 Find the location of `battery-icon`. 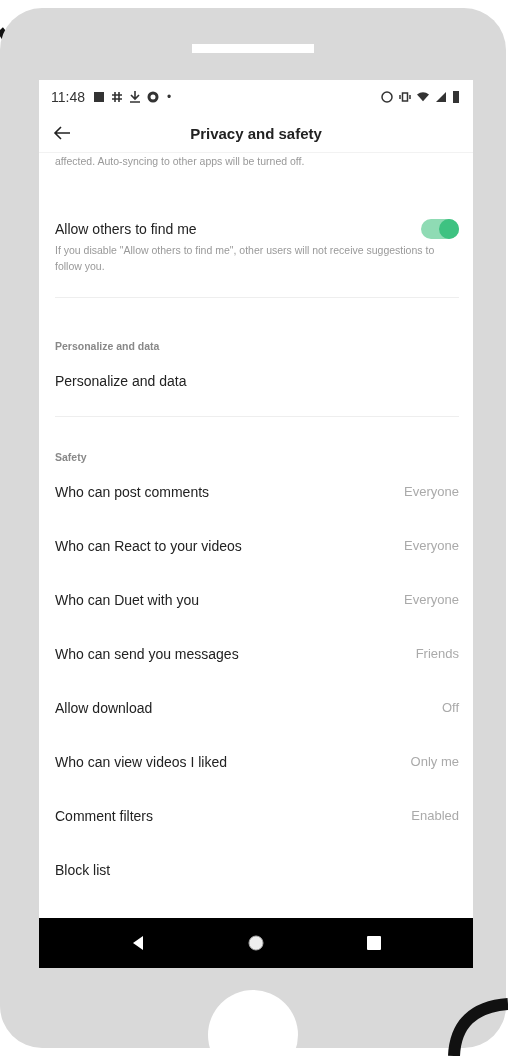

battery-icon is located at coordinates (456, 97).